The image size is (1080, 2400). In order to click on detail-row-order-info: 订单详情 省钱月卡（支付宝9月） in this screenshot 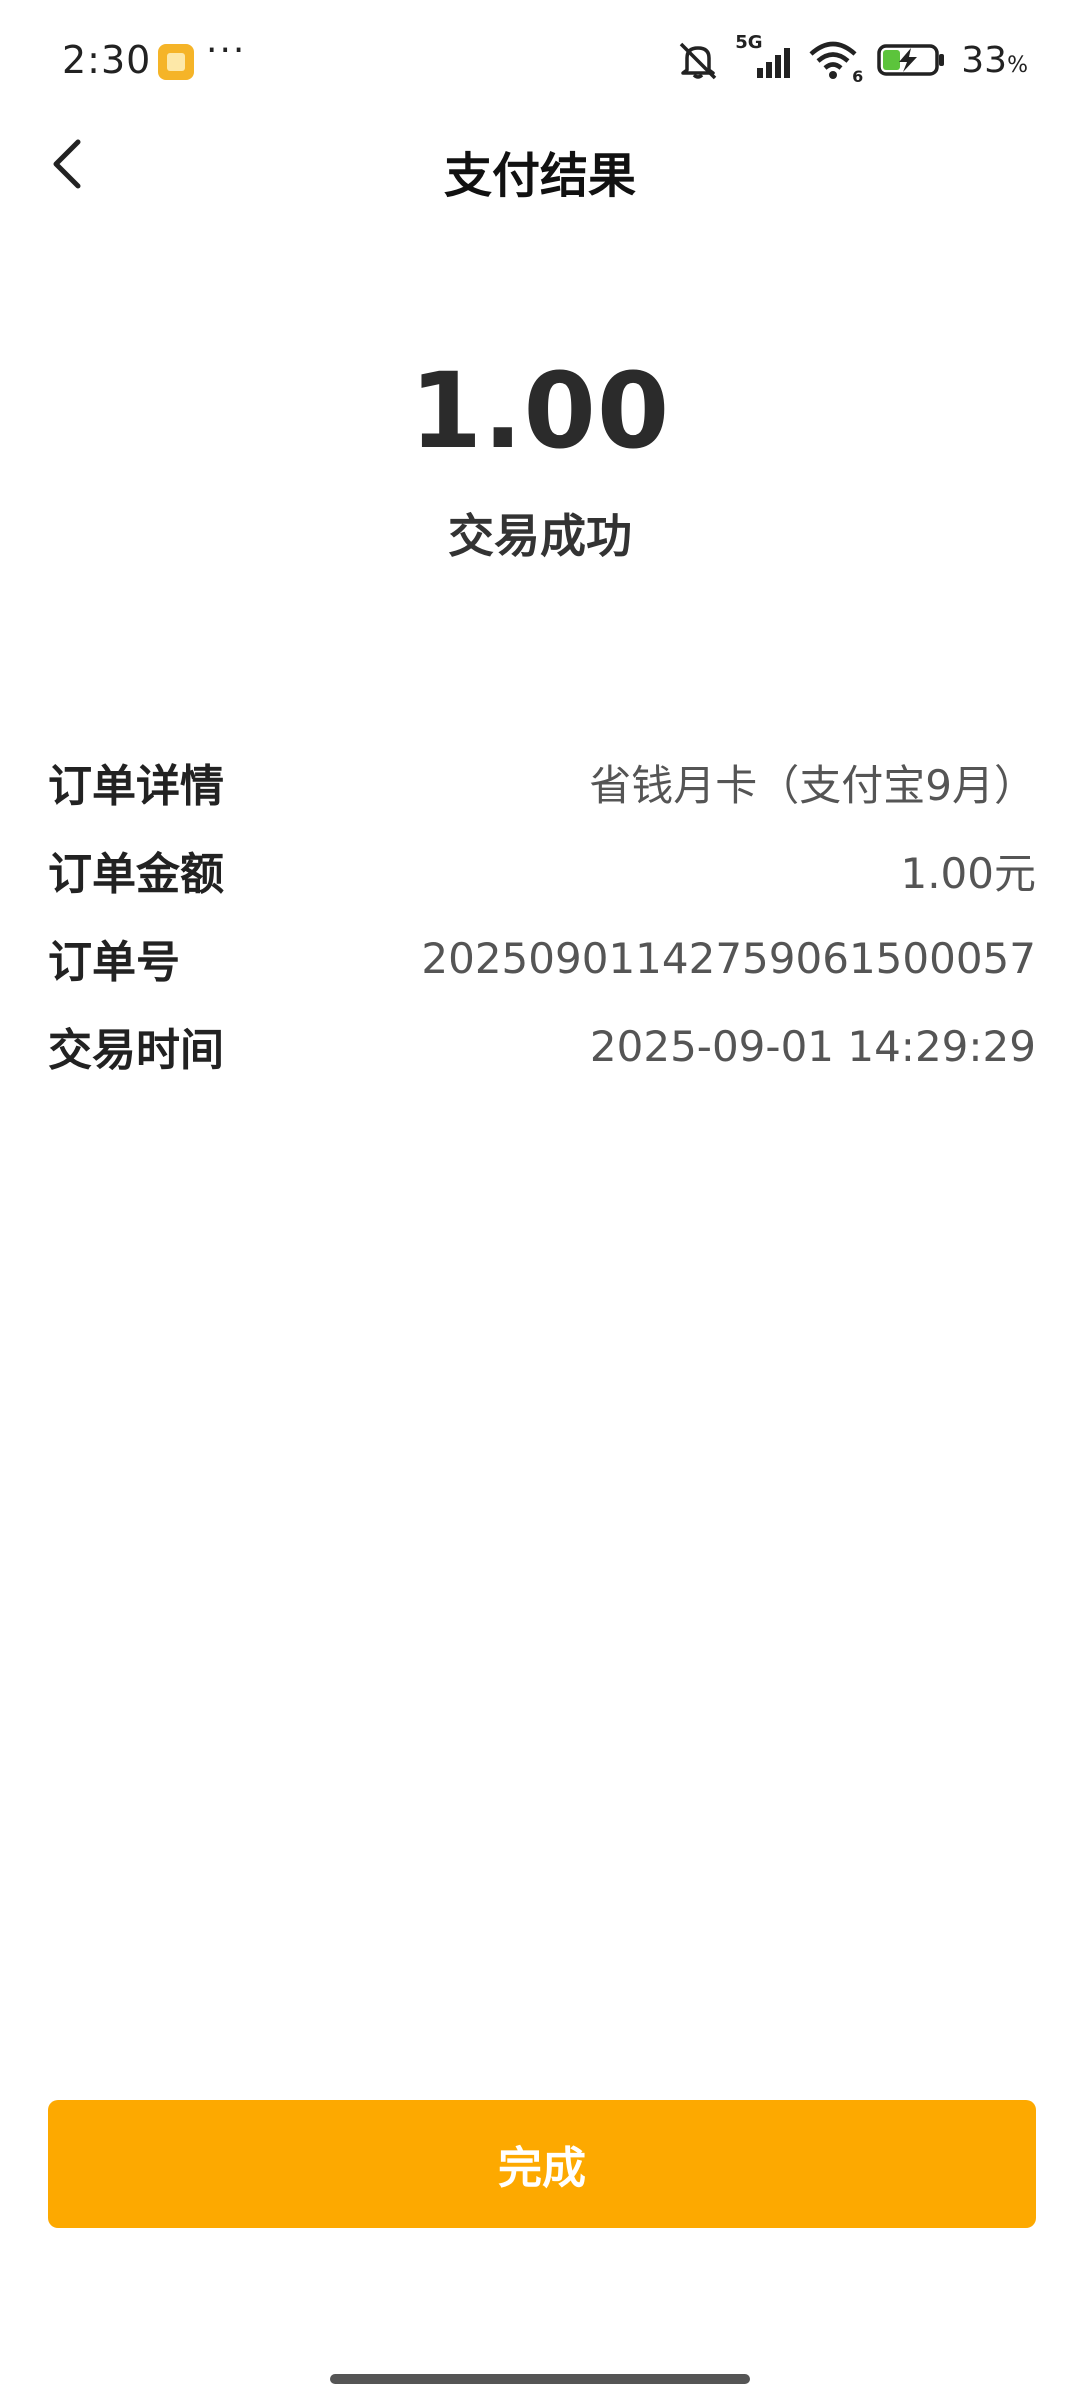, I will do `click(542, 782)`.